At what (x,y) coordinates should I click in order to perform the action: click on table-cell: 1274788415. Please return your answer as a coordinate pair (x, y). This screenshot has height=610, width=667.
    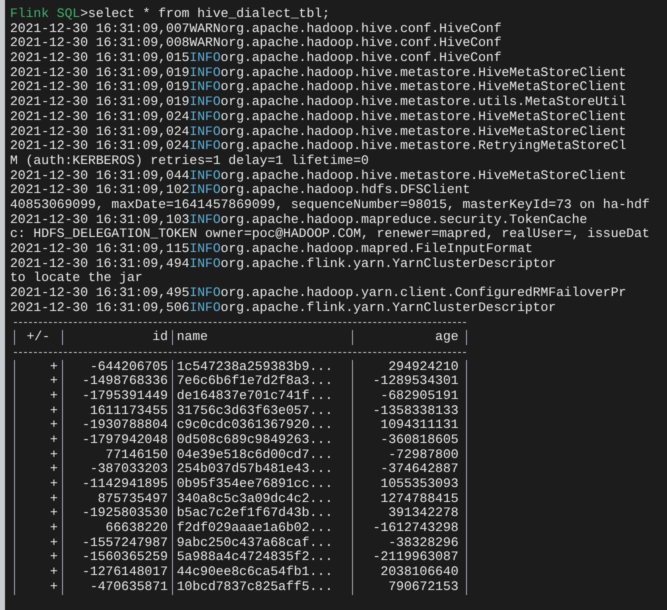
    Looking at the image, I should click on (407, 499).